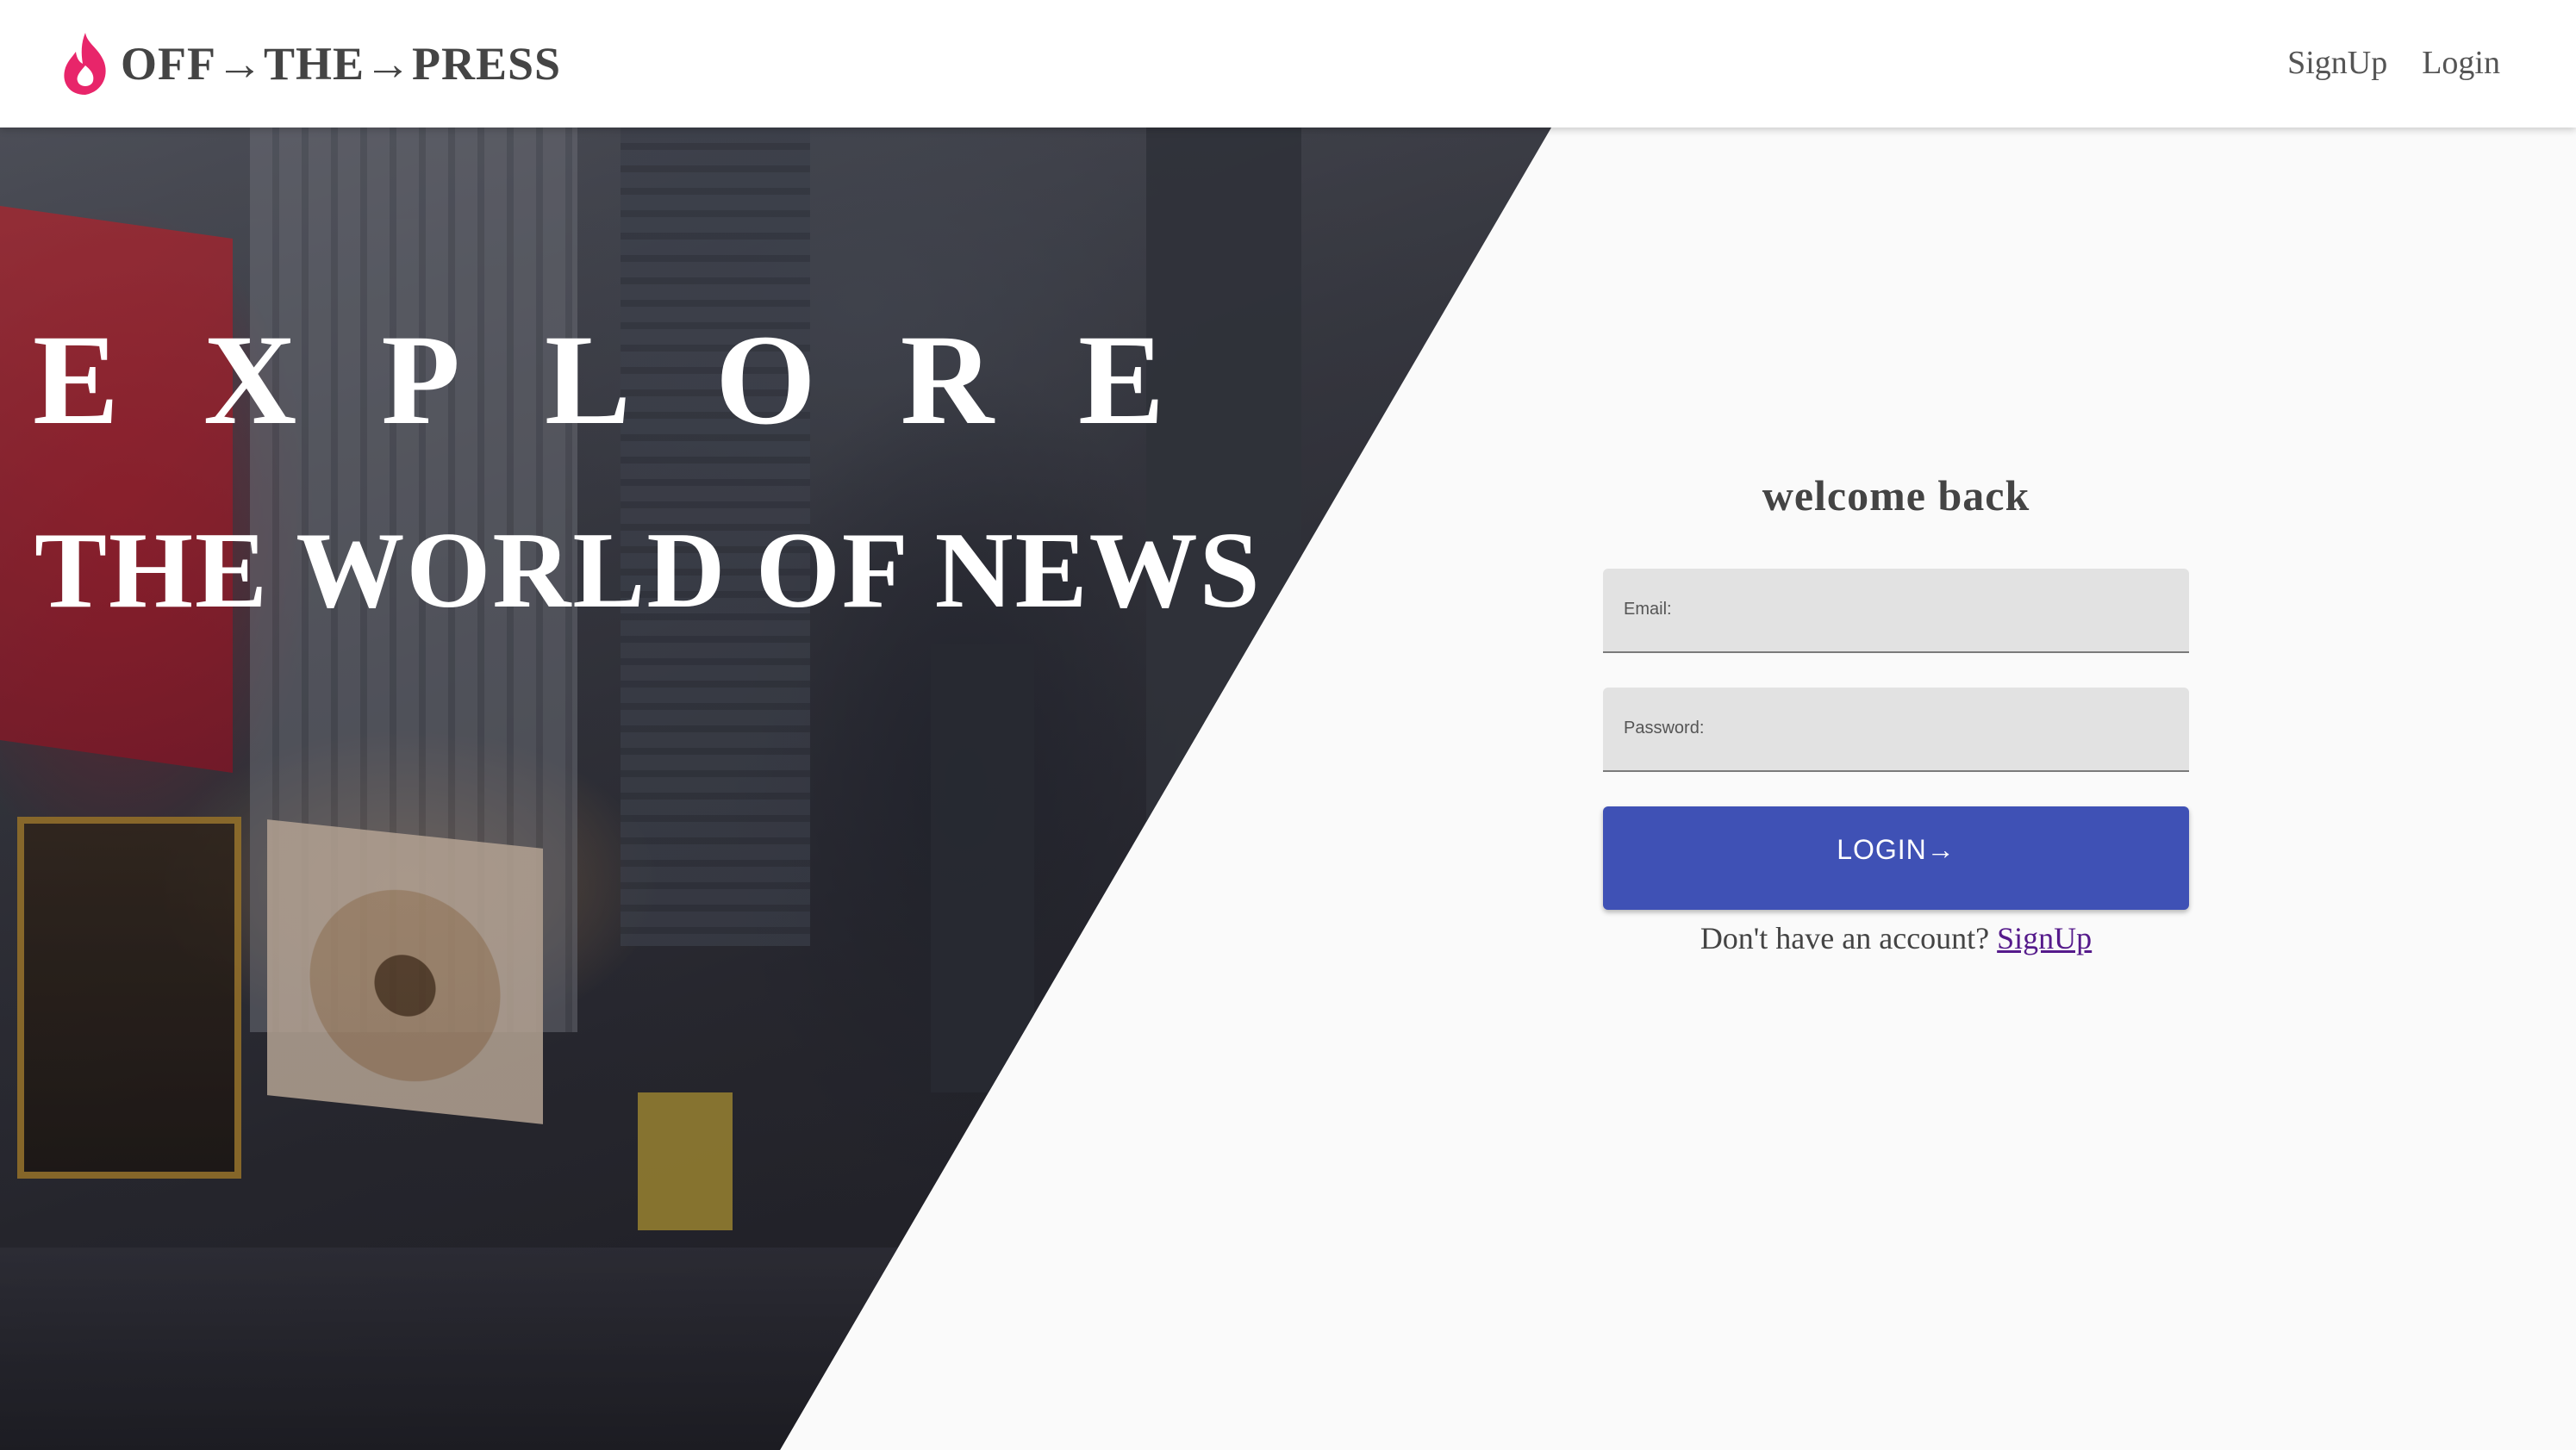 This screenshot has height=1450, width=2576. Describe the element at coordinates (641, 379) in the screenshot. I see `hero-title: EXPLORE` at that location.